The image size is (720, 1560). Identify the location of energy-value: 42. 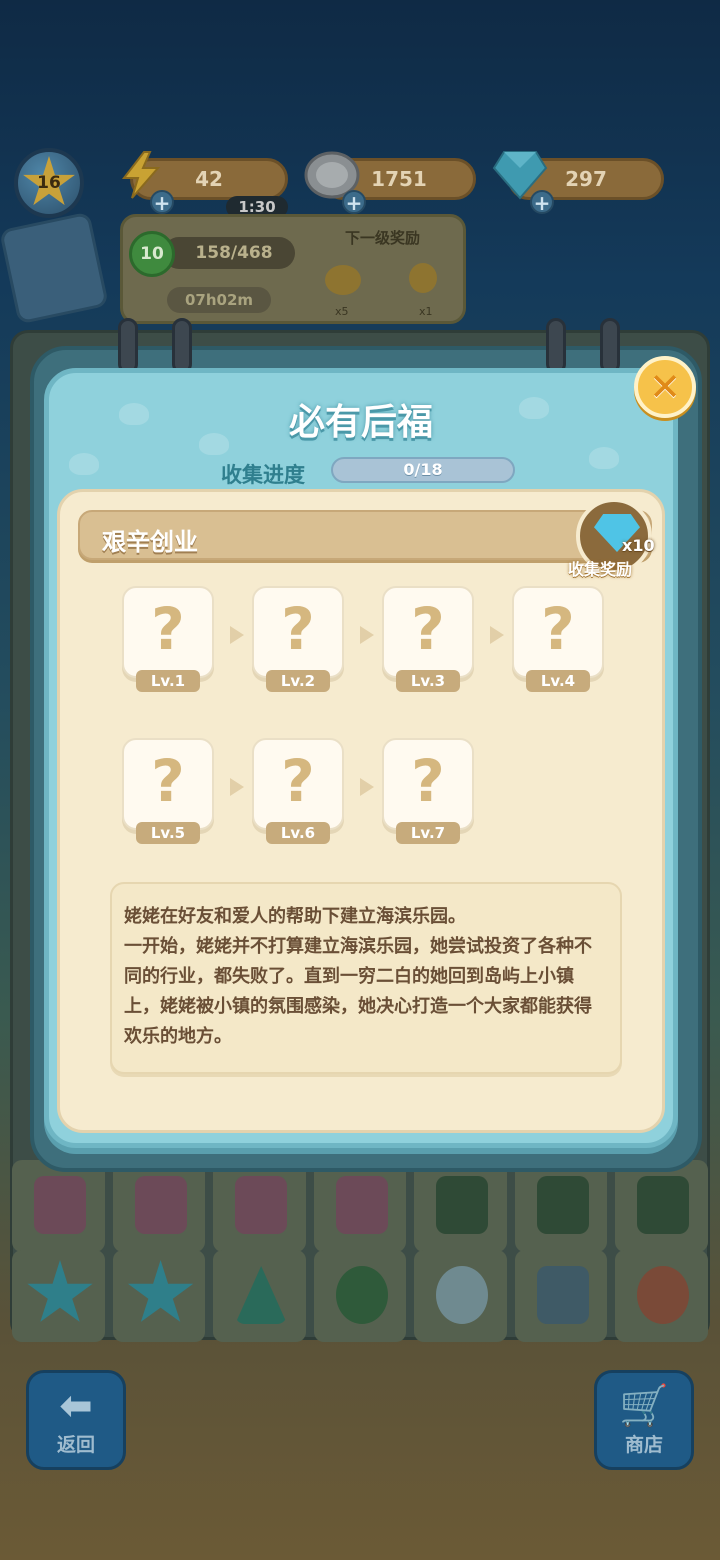
(209, 179).